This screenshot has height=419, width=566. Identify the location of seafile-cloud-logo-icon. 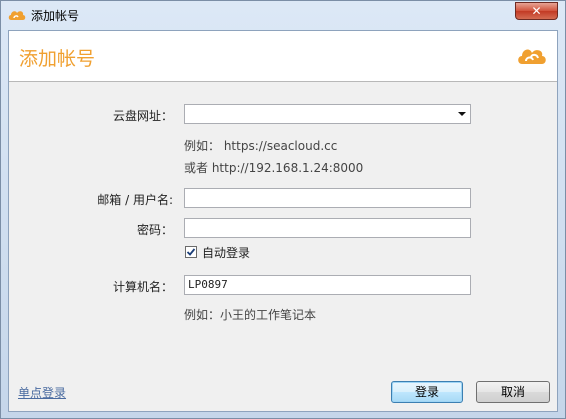
(532, 56).